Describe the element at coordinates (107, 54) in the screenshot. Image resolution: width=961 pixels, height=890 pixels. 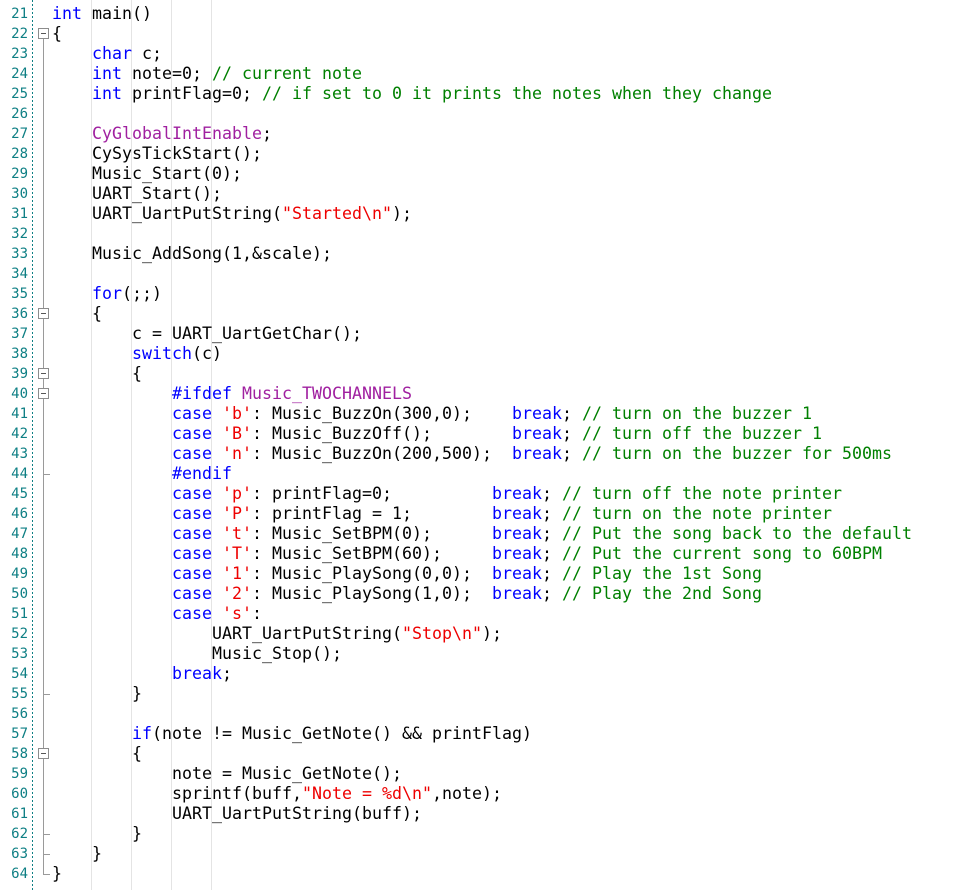
I see `code-line: char c;` at that location.